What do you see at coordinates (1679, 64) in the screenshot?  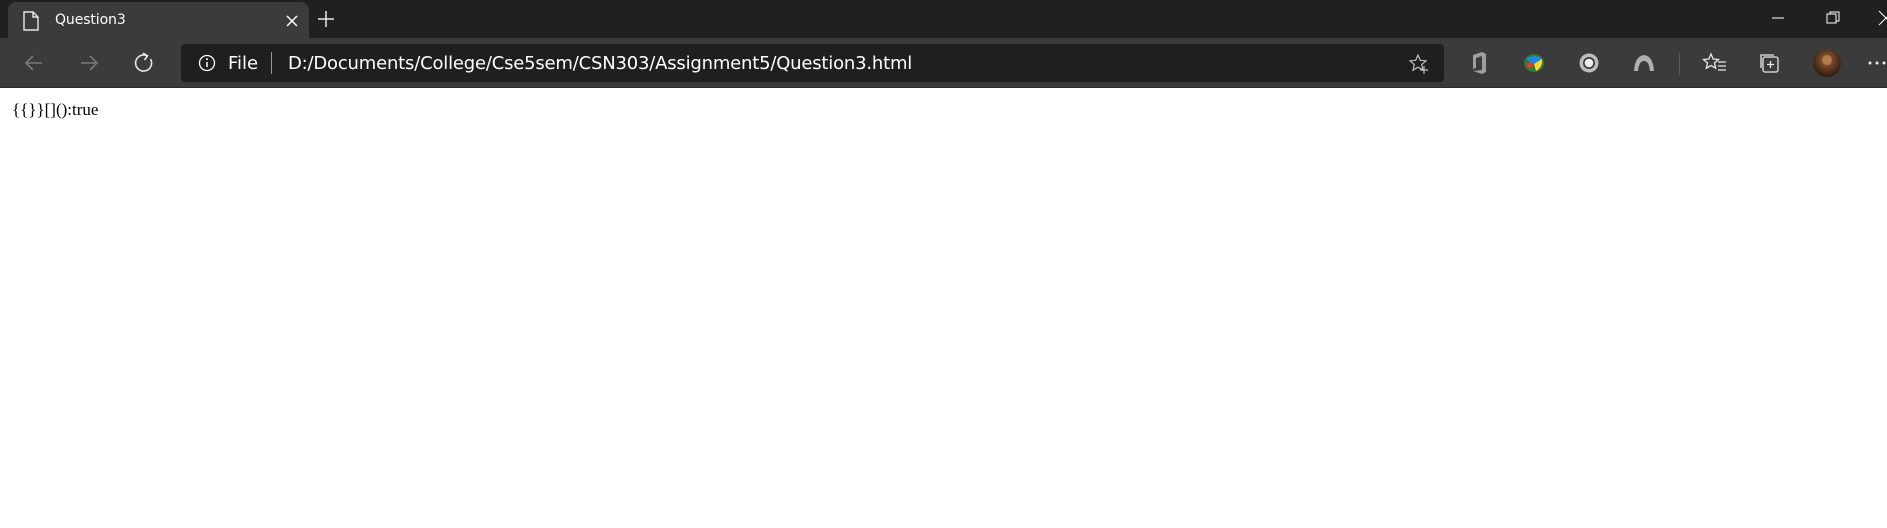 I see `toolbar-divider` at bounding box center [1679, 64].